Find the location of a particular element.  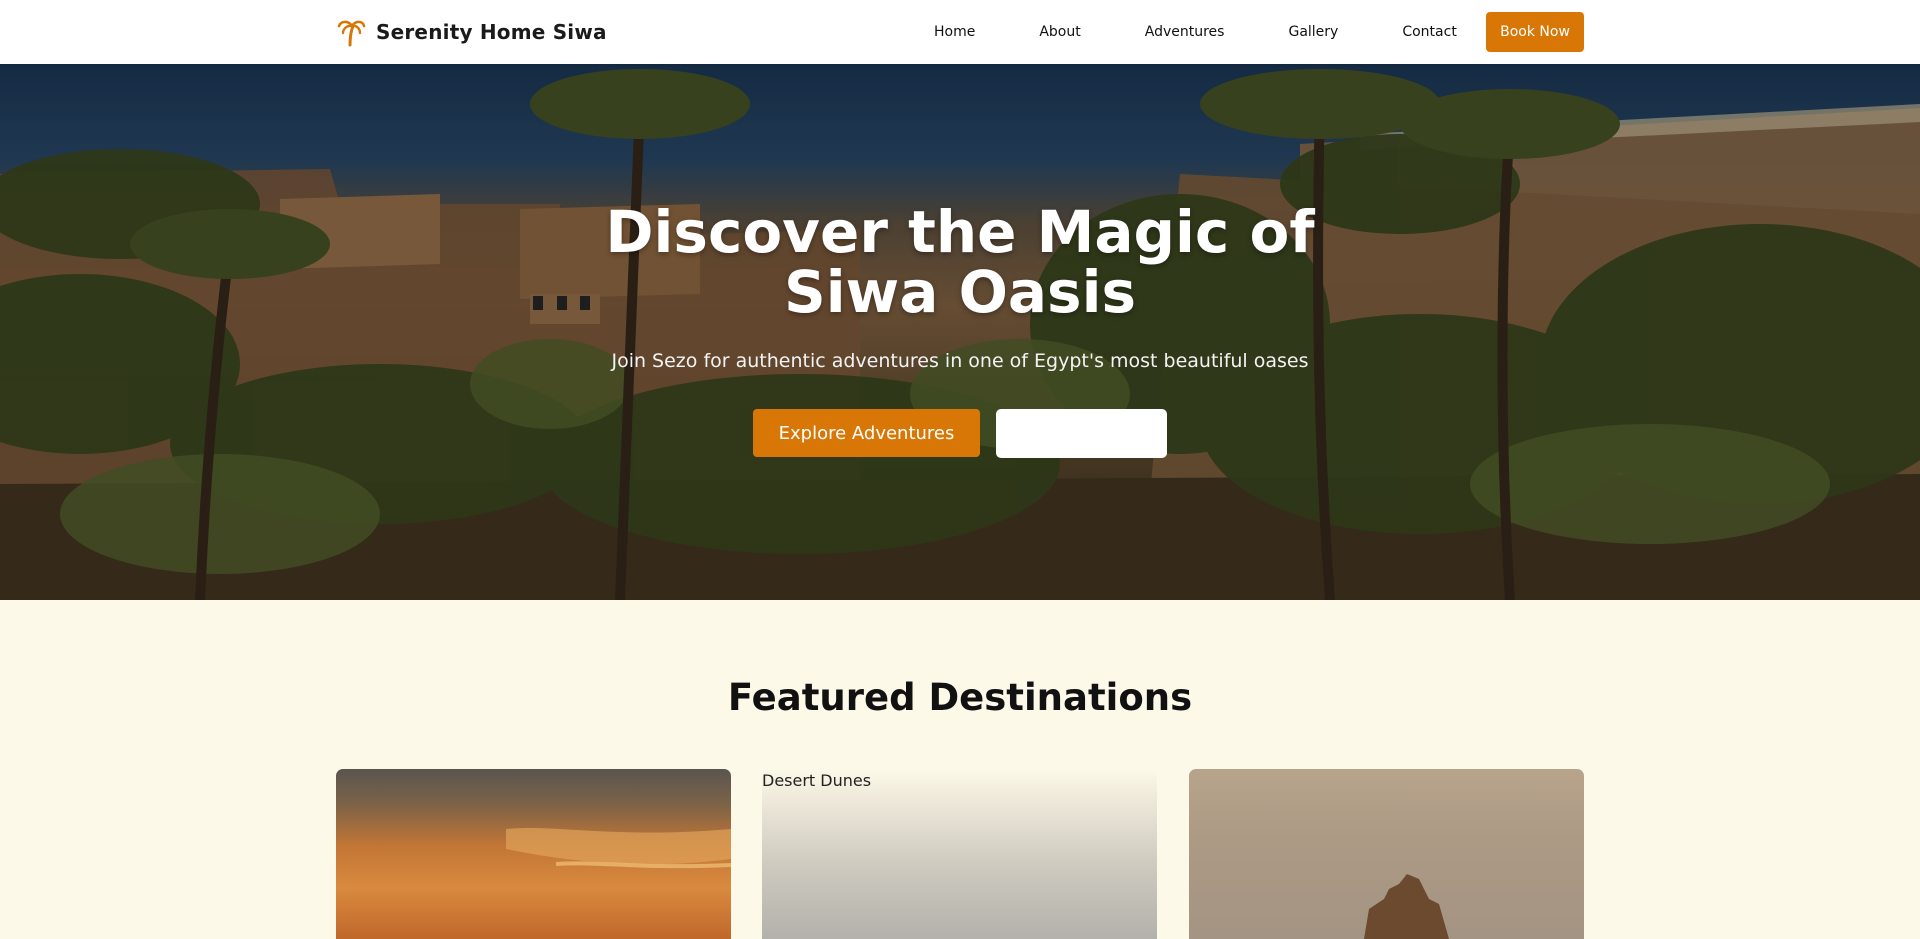

brand-logo: Serenity Home Siwa is located at coordinates (471, 32).